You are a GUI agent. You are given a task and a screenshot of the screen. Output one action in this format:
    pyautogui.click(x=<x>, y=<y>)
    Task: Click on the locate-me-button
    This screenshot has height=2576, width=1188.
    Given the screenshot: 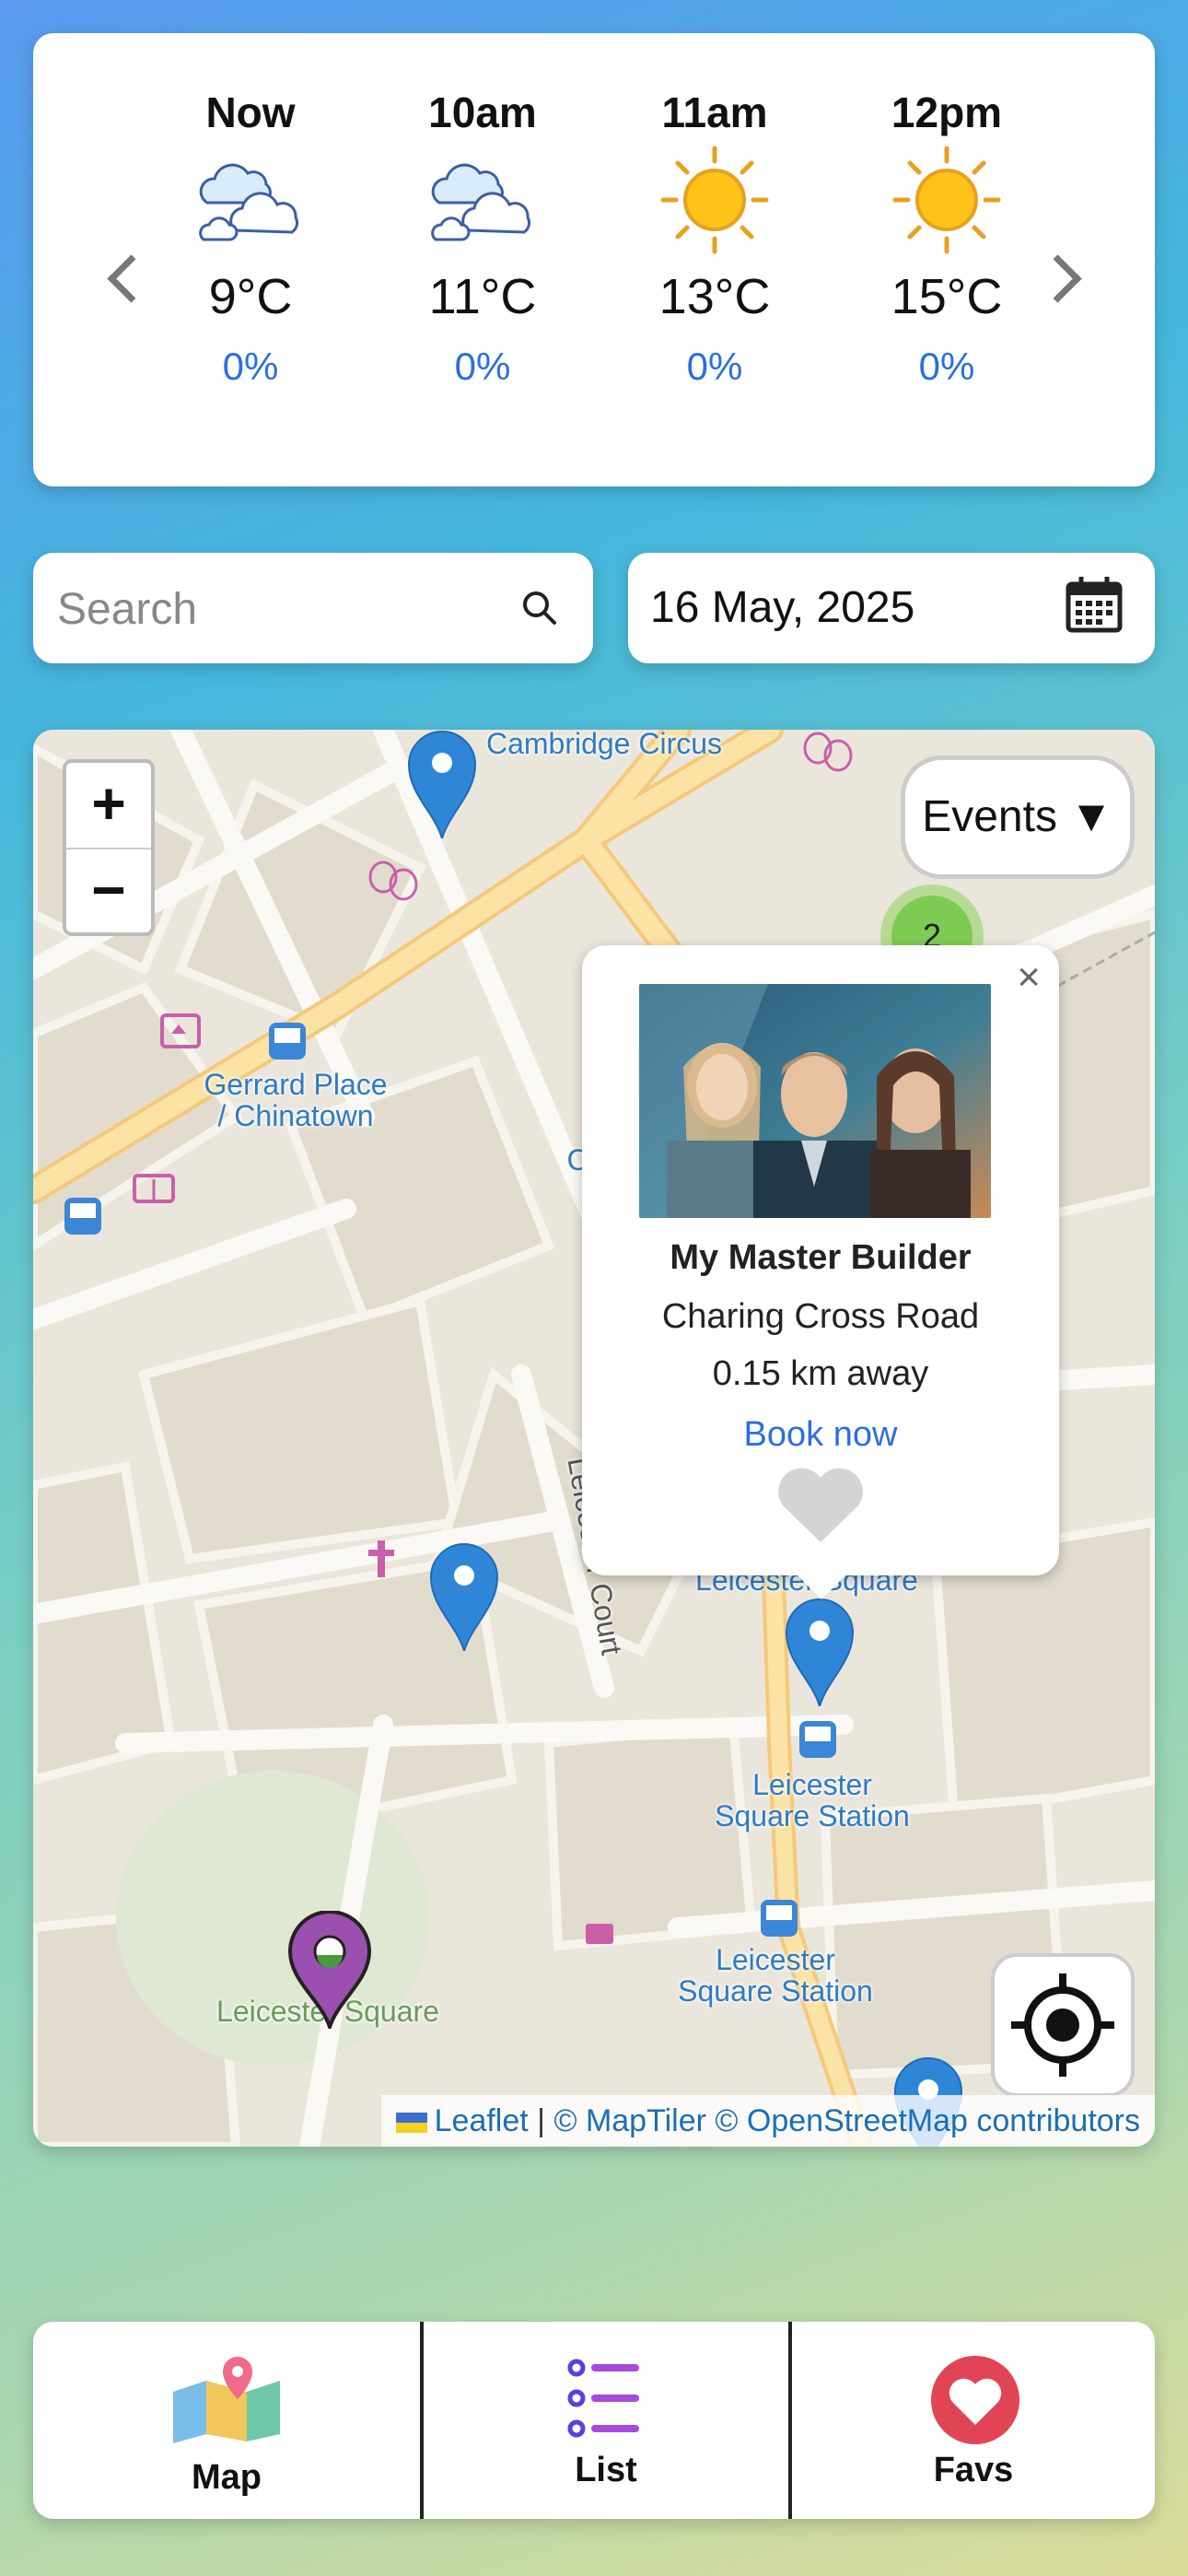 What is the action you would take?
    pyautogui.click(x=1063, y=2025)
    